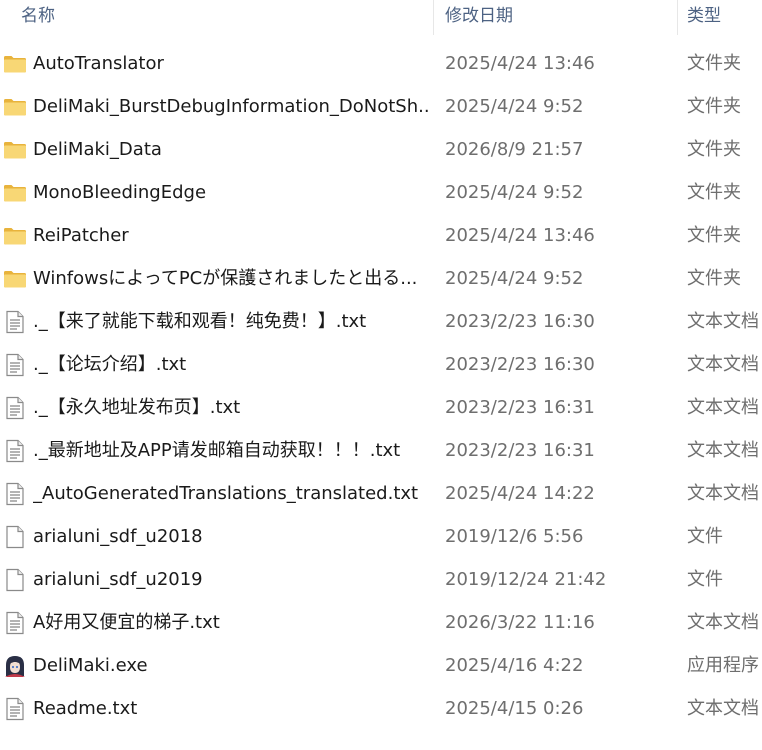  Describe the element at coordinates (126, 622) in the screenshot. I see `file-name: A好用又便宜的梯子.txt` at that location.